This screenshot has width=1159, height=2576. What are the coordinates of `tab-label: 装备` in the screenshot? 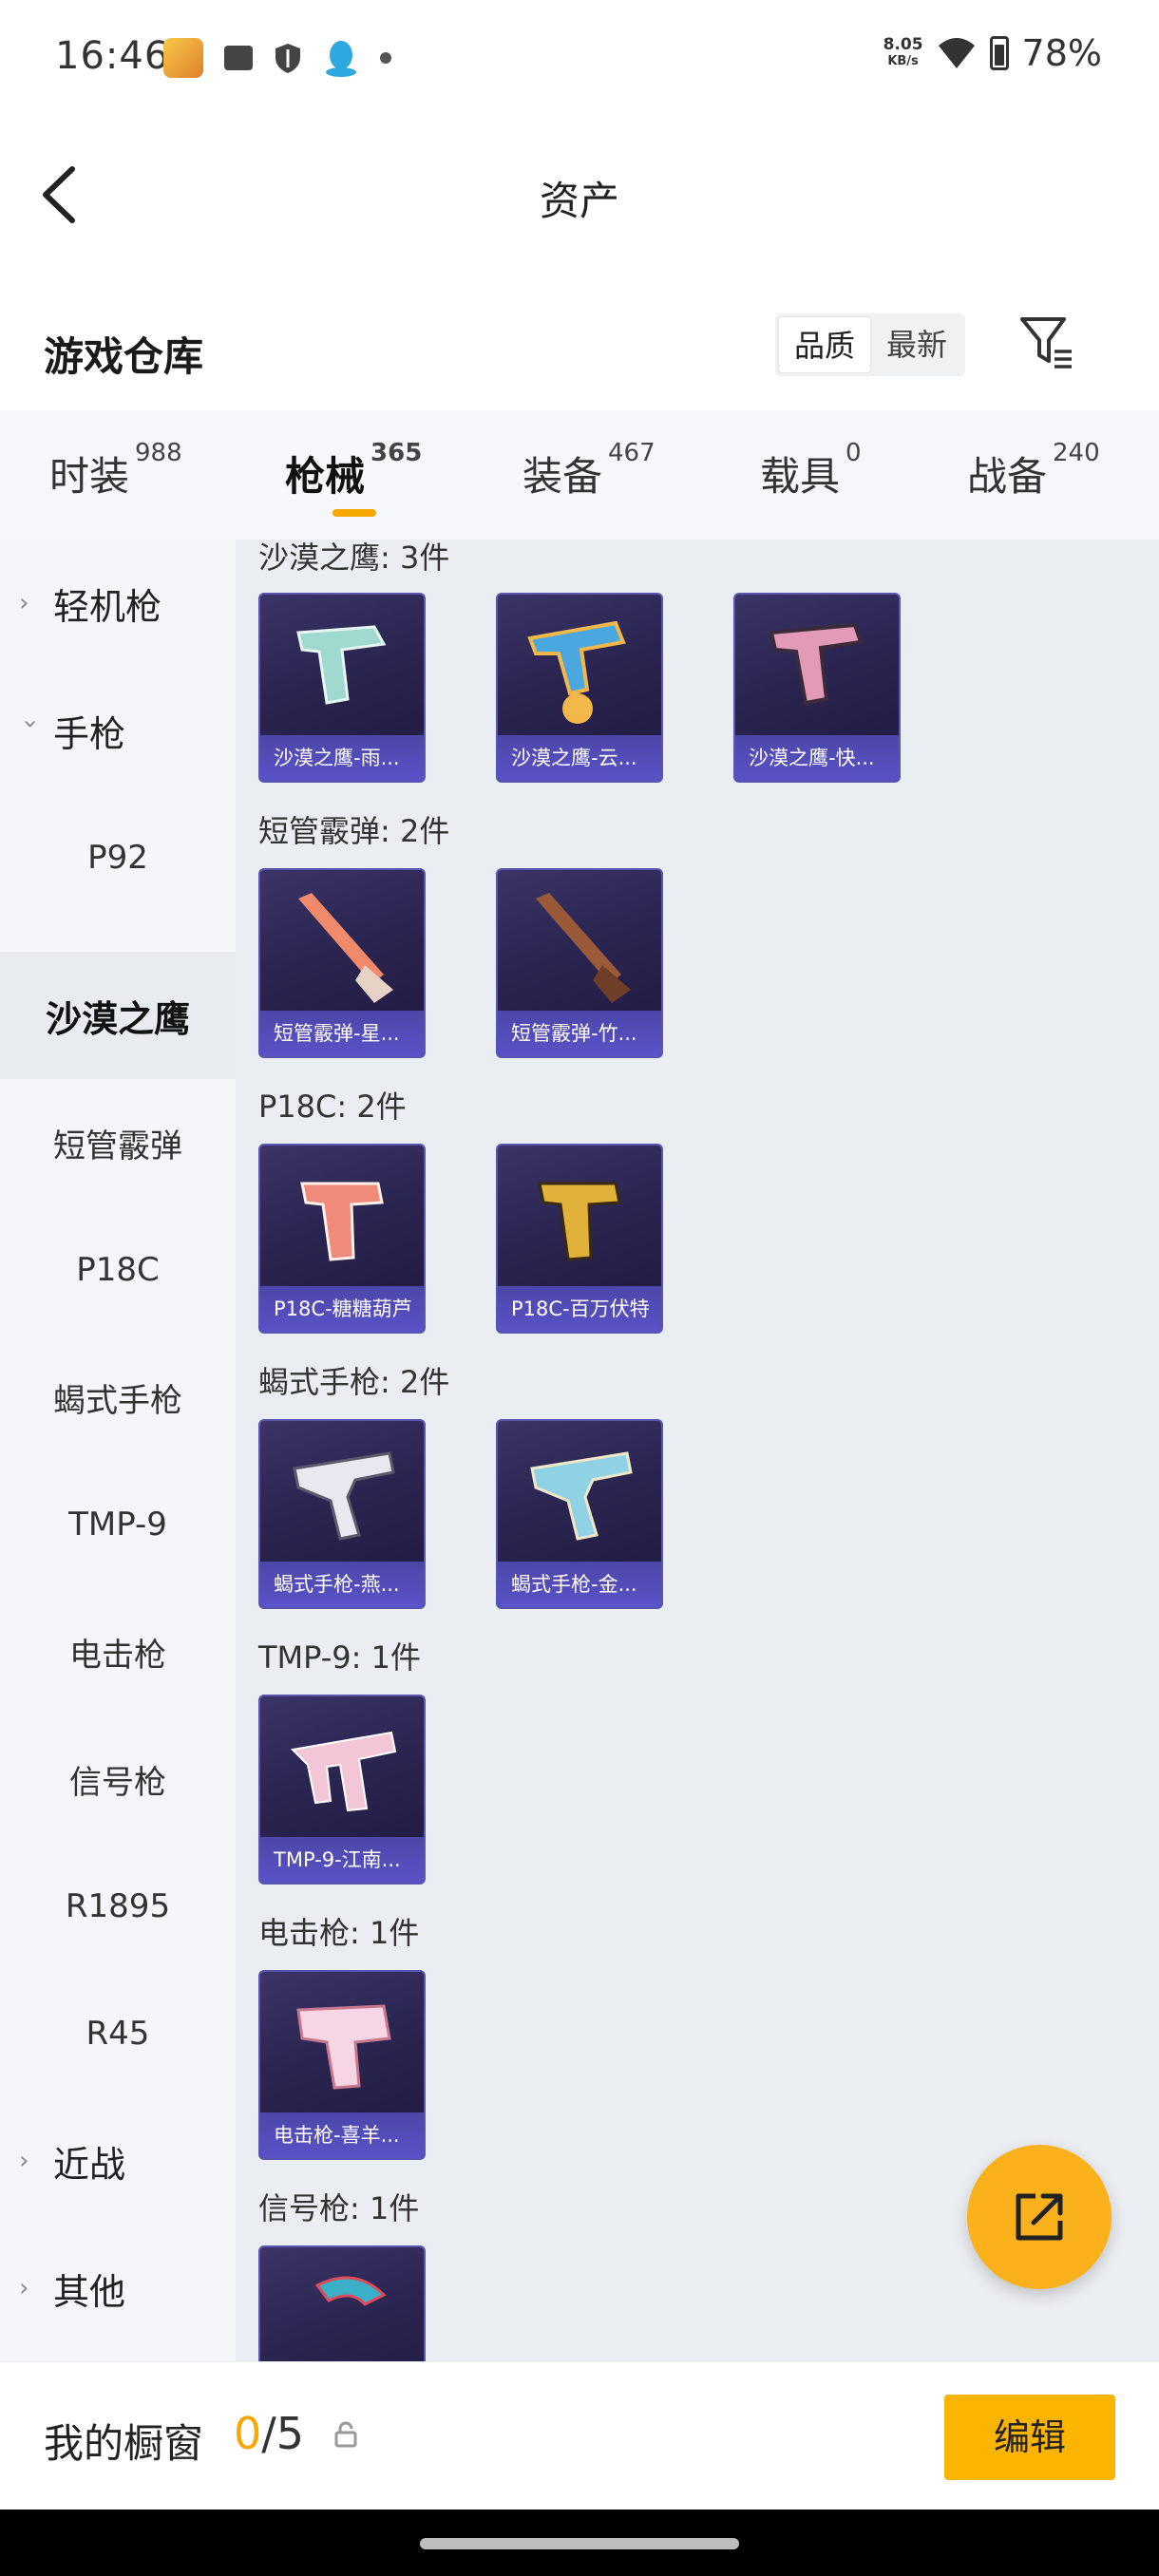 It's located at (562, 476).